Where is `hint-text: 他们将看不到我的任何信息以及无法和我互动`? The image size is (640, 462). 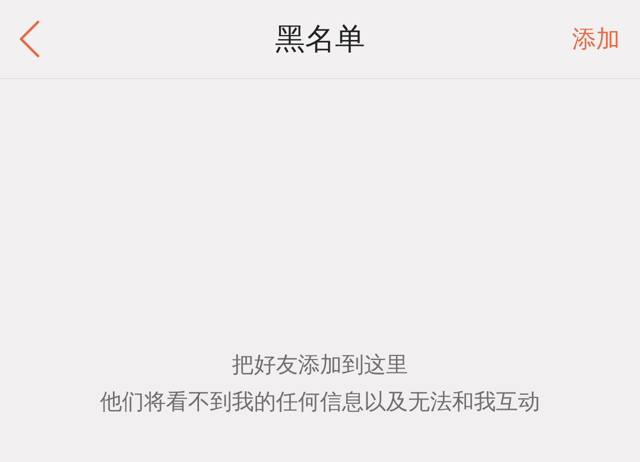 hint-text: 他们将看不到我的任何信息以及无法和我互动 is located at coordinates (320, 403).